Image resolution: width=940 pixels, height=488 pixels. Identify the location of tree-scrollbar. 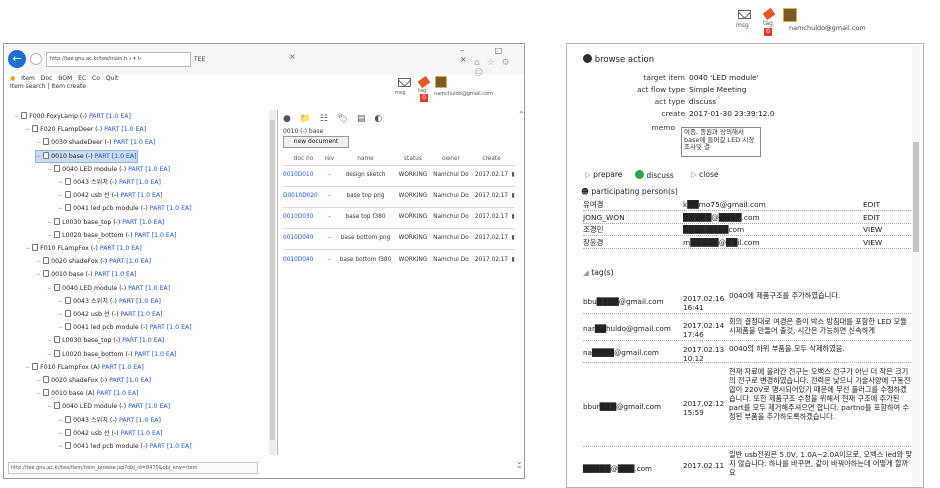
(272, 282).